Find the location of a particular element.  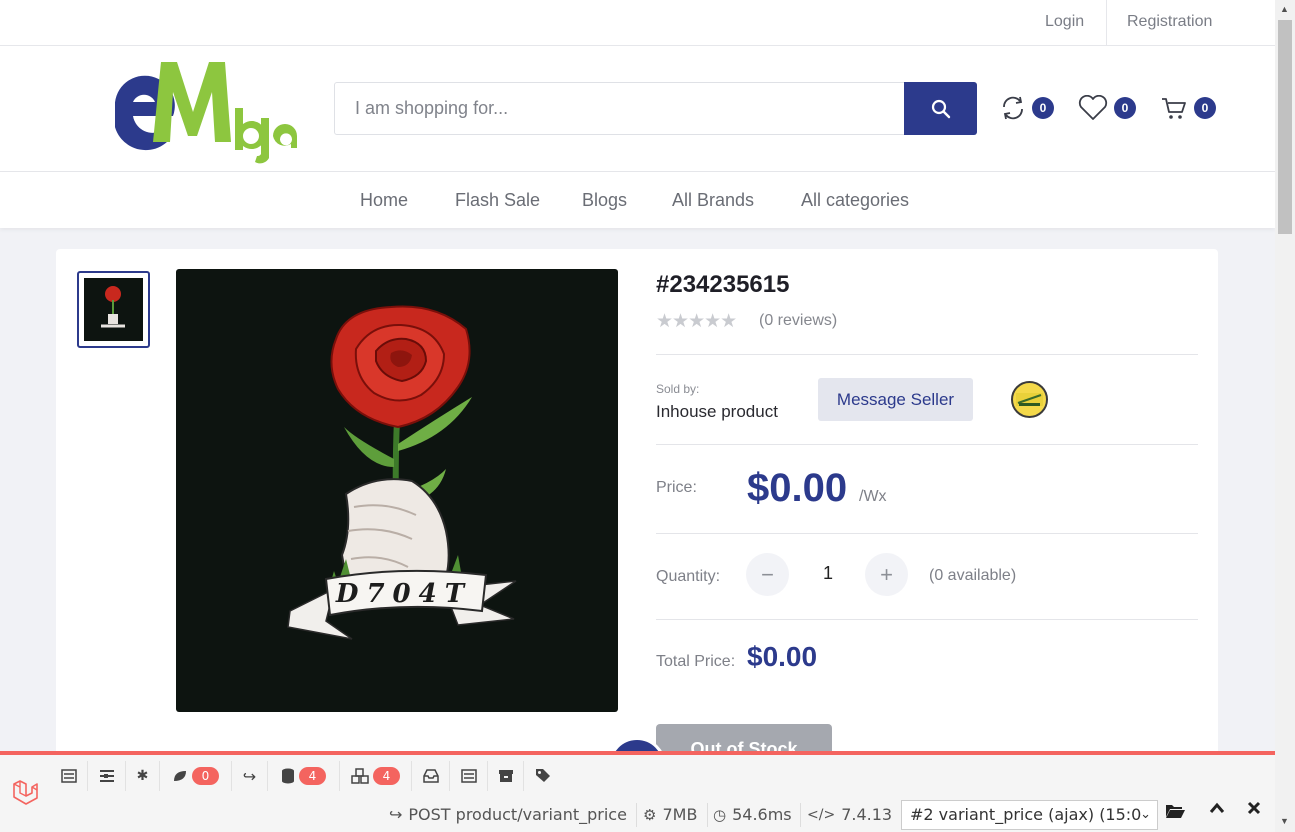

bug-icon: ✱ is located at coordinates (142, 776).